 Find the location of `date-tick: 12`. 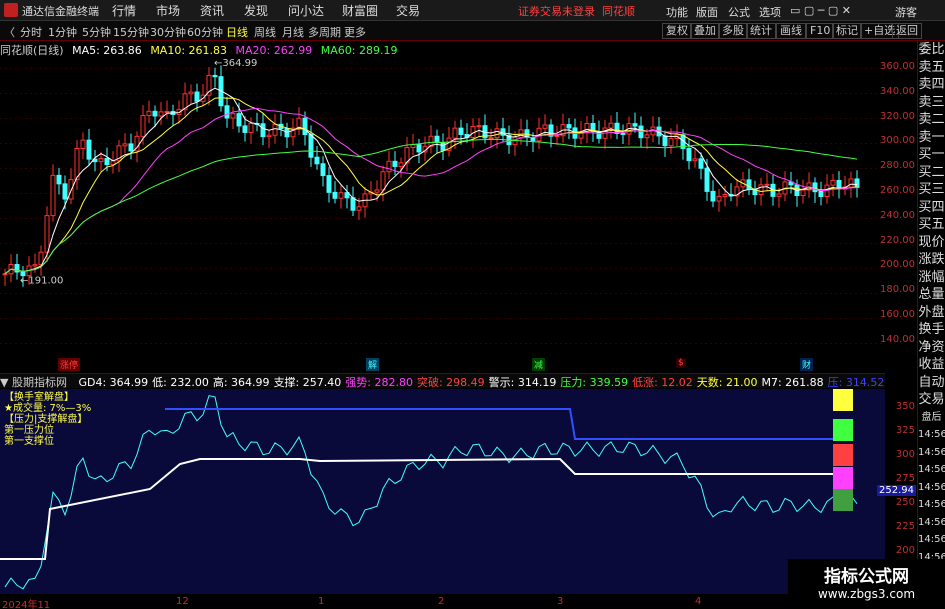

date-tick: 12 is located at coordinates (182, 601).